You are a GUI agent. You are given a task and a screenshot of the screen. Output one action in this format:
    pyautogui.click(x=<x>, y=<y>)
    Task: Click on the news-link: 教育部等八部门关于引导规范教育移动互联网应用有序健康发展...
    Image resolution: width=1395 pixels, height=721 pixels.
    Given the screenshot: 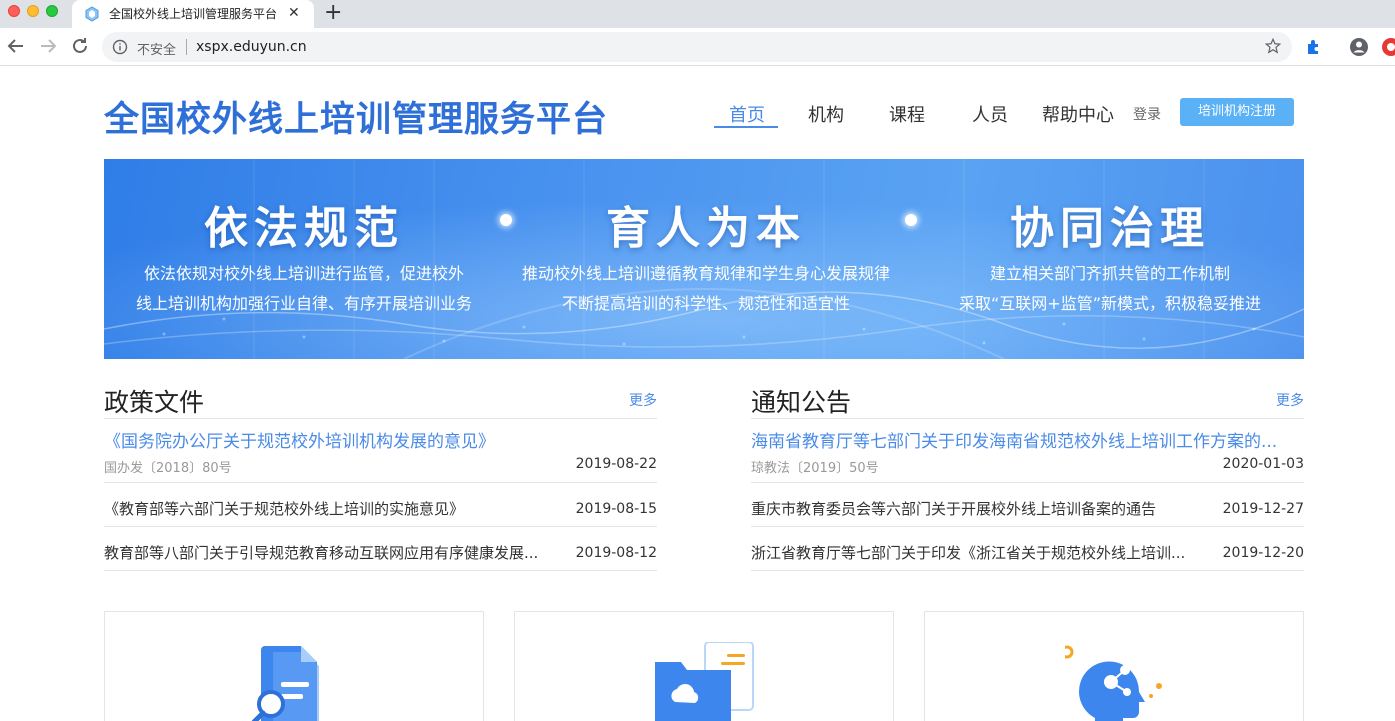 What is the action you would take?
    pyautogui.click(x=339, y=552)
    